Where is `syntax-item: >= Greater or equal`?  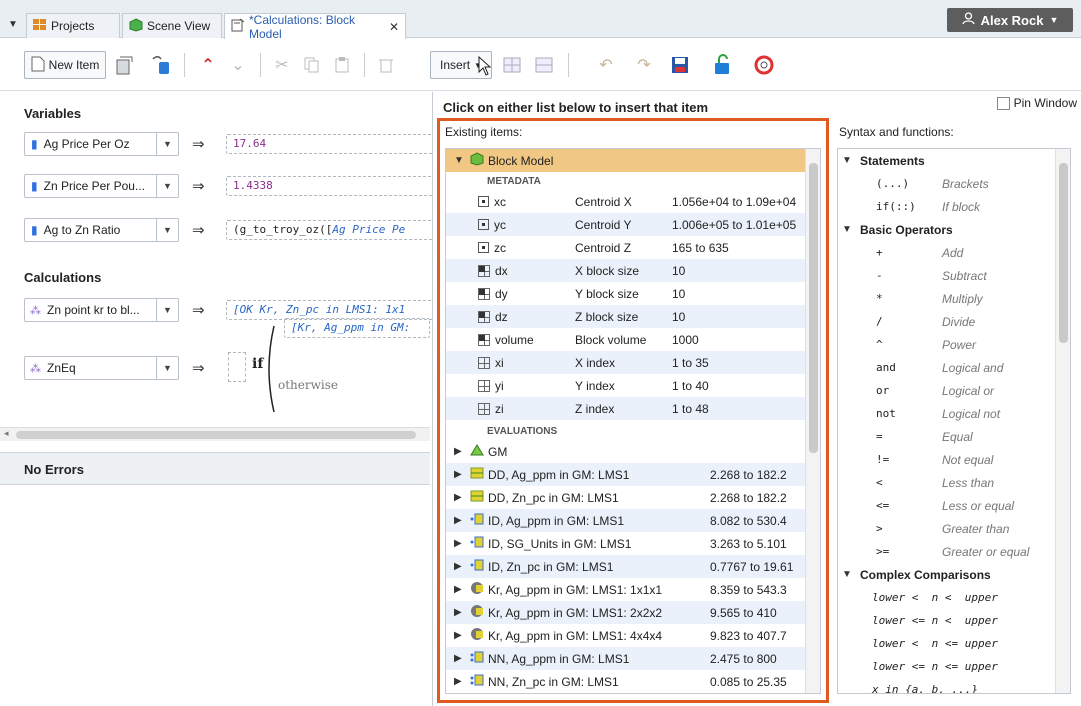
syntax-item: >= Greater or equal is located at coordinates (947, 551).